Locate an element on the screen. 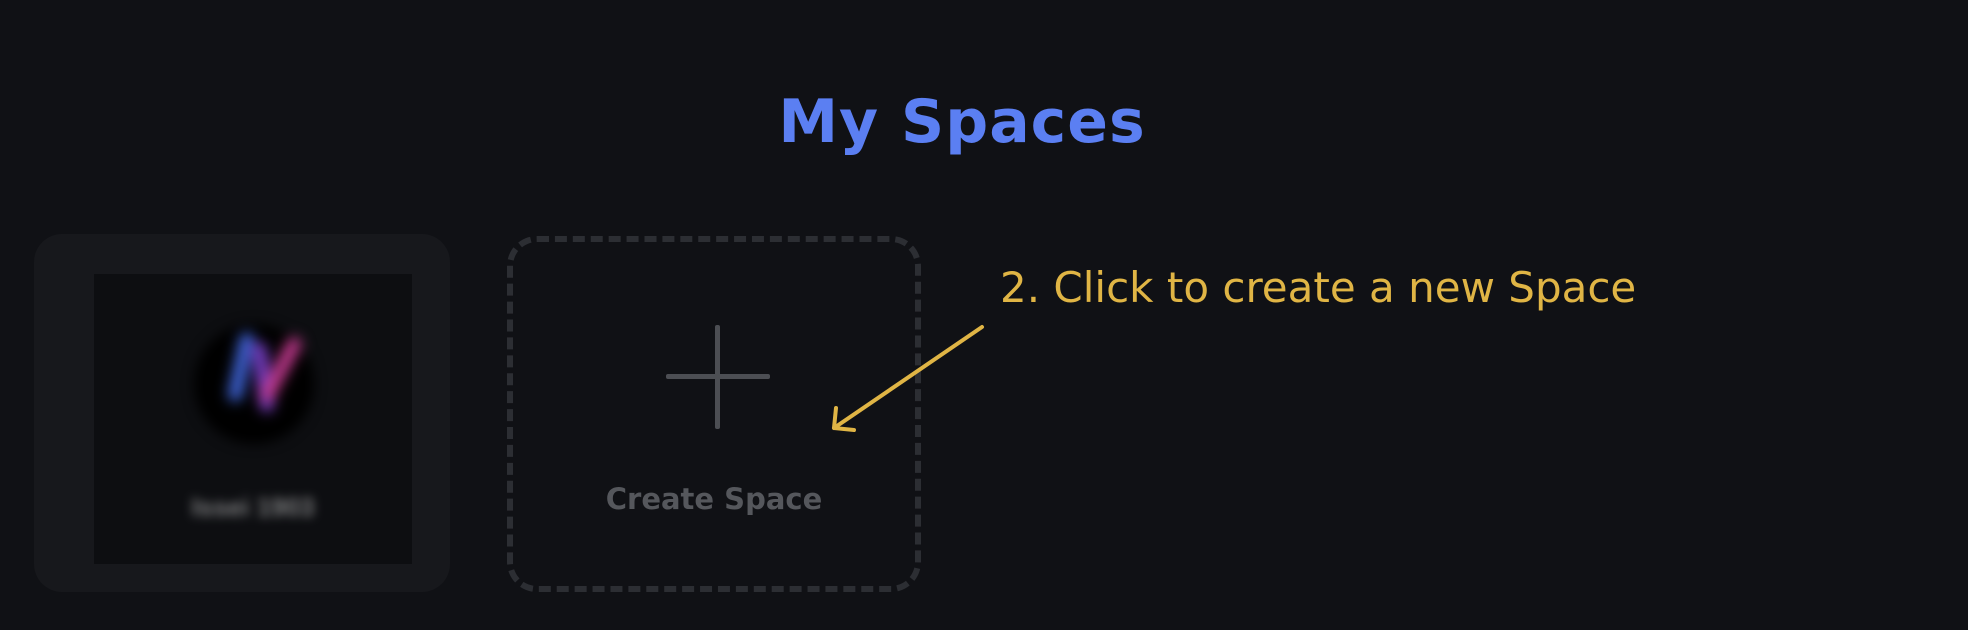  annotation-text: 2. Click to create a new Space is located at coordinates (1318, 287).